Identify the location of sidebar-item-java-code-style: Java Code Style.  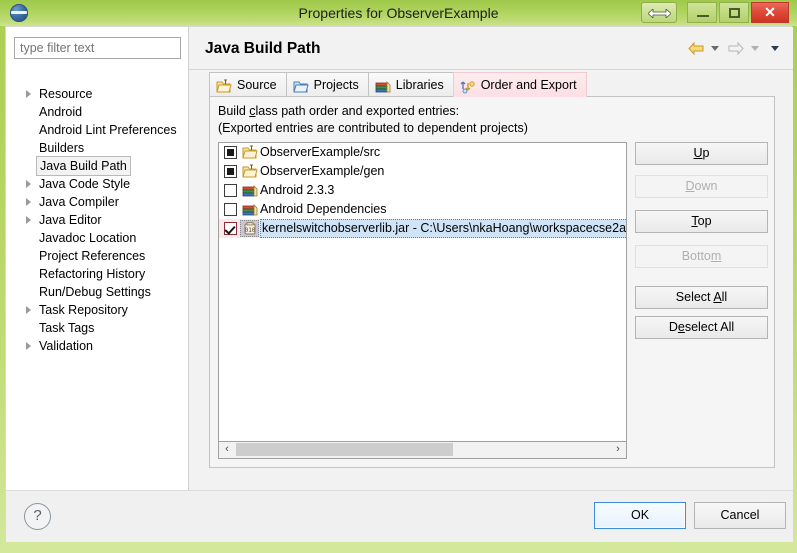
(97, 184).